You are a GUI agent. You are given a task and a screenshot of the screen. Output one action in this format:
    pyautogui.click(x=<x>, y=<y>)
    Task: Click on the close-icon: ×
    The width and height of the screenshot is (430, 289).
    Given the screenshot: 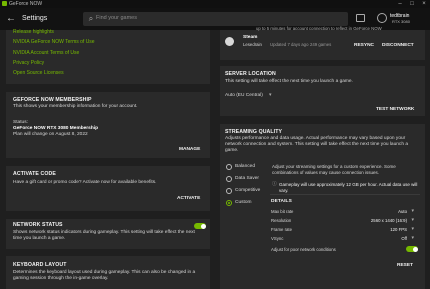 What is the action you would take?
    pyautogui.click(x=424, y=4)
    